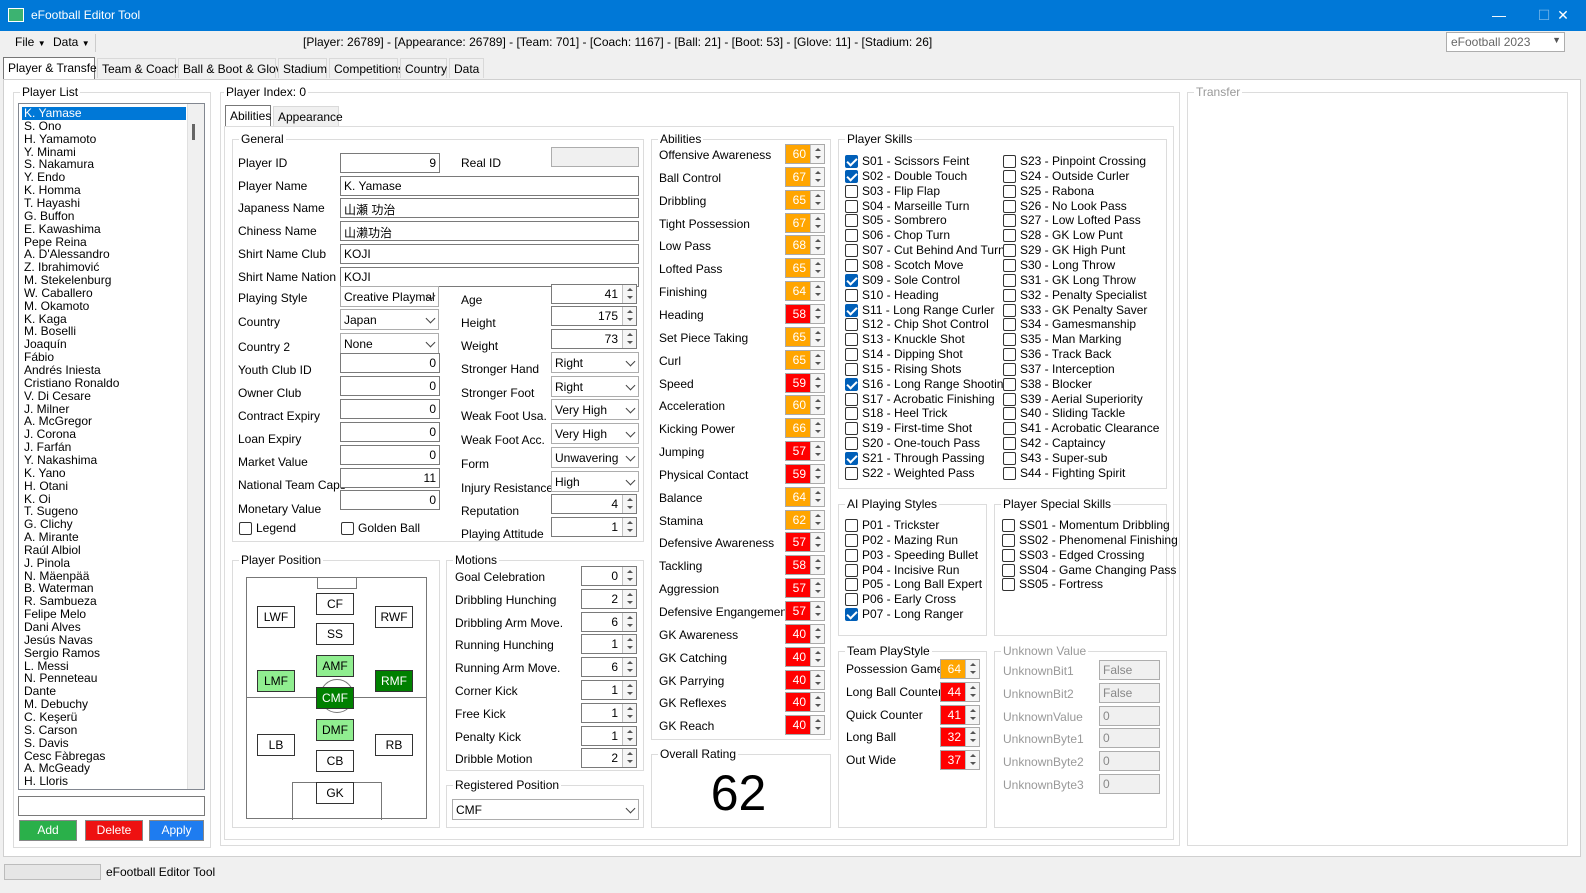 The width and height of the screenshot is (1586, 893). Describe the element at coordinates (922, 295) in the screenshot. I see `skill-checkbox: S10 - Heading` at that location.